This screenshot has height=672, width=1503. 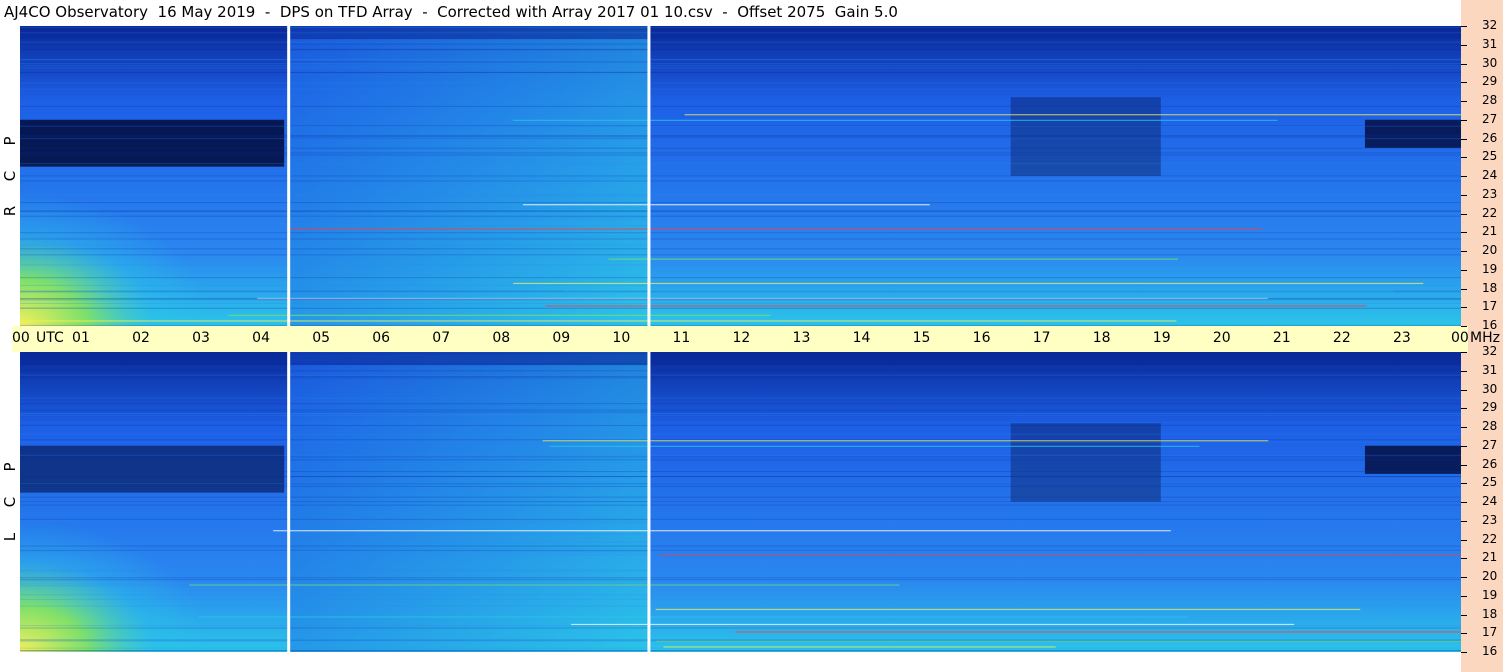 What do you see at coordinates (10, 502) in the screenshot?
I see `lcp-letter-c: C` at bounding box center [10, 502].